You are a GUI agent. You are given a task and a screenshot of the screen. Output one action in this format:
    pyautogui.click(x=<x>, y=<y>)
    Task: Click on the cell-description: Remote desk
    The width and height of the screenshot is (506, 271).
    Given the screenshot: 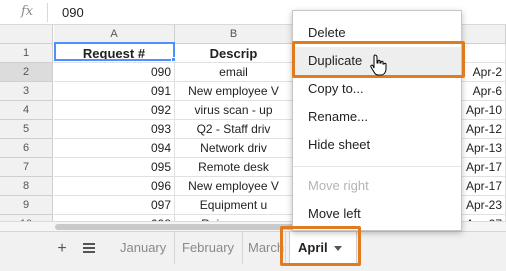 What is the action you would take?
    pyautogui.click(x=234, y=167)
    